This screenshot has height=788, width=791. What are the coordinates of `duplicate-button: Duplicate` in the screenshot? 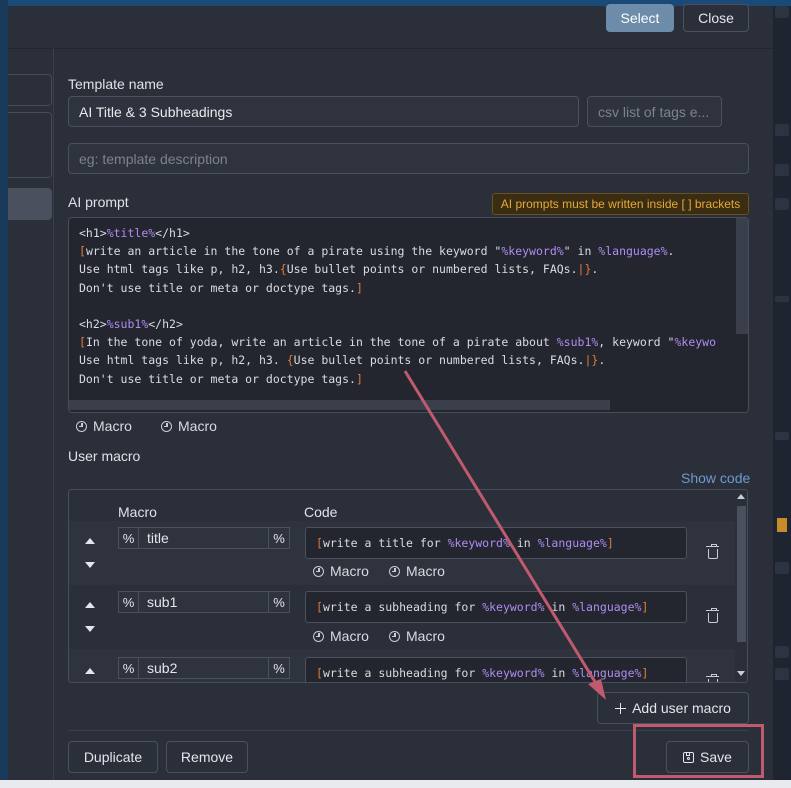 It's located at (113, 757).